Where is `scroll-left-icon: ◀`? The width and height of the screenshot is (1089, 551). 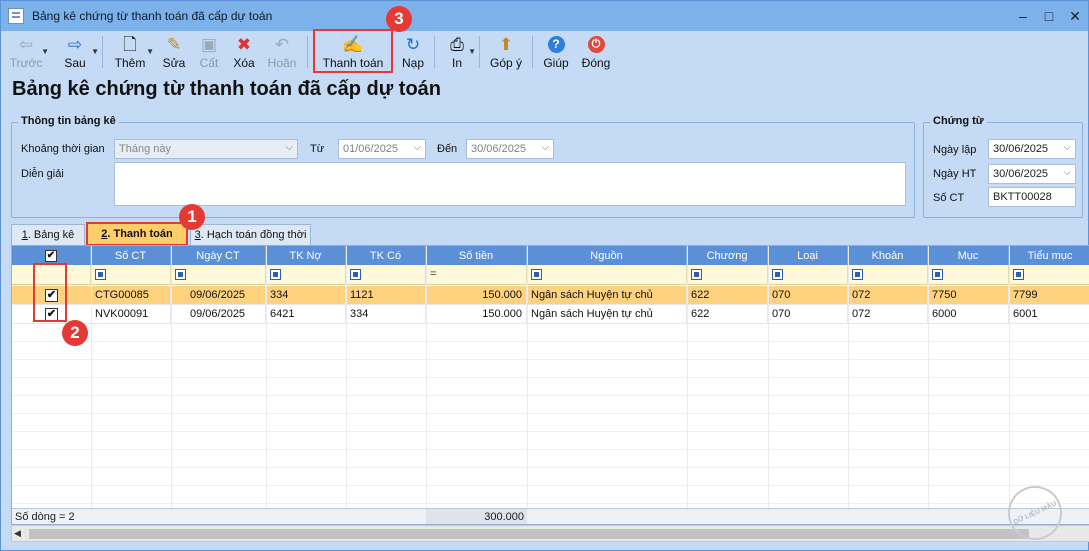 scroll-left-icon: ◀ is located at coordinates (17, 533).